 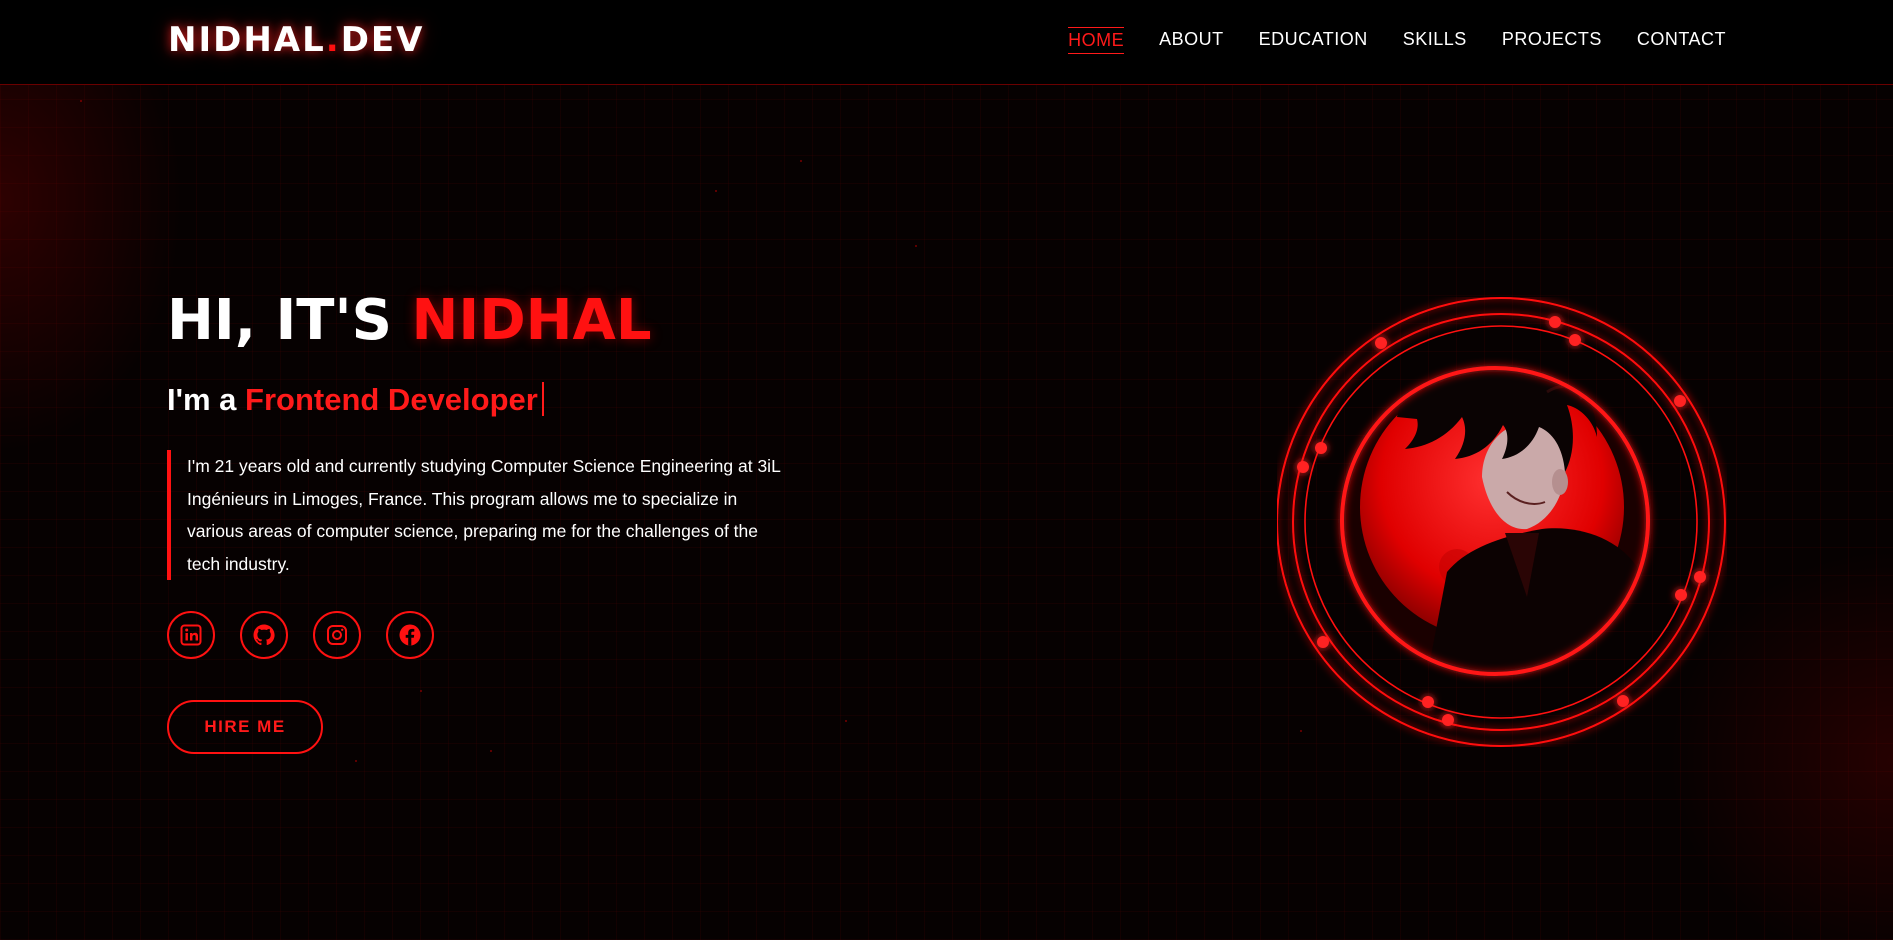 I want to click on profile-avatar, so click(x=1502, y=522).